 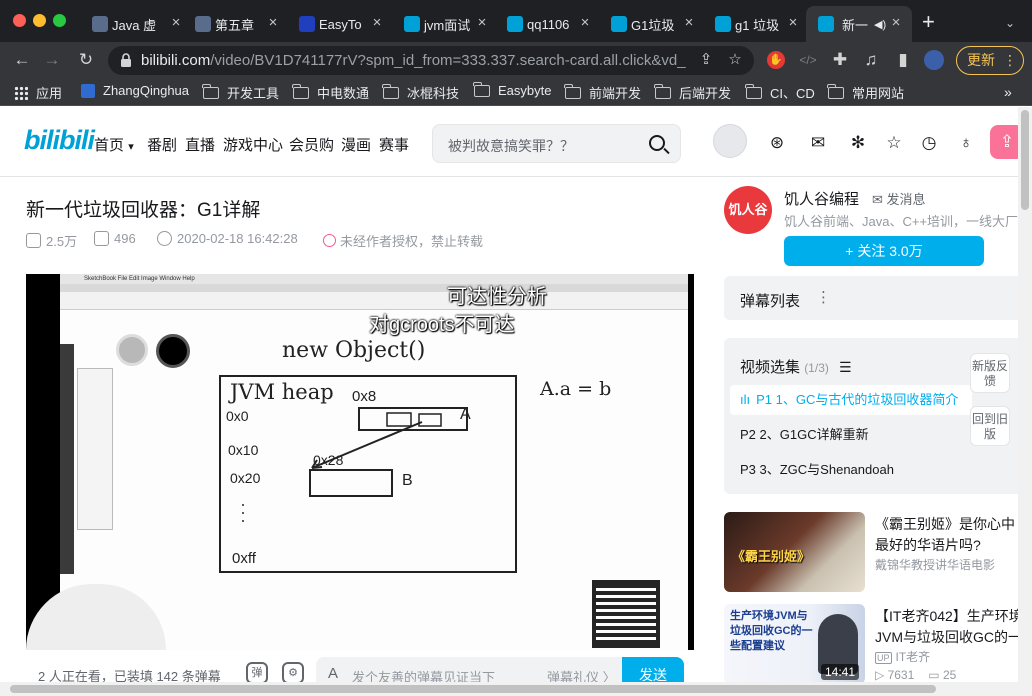 What do you see at coordinates (858, 143) in the screenshot?
I see `dynamic-icon: ✻` at bounding box center [858, 143].